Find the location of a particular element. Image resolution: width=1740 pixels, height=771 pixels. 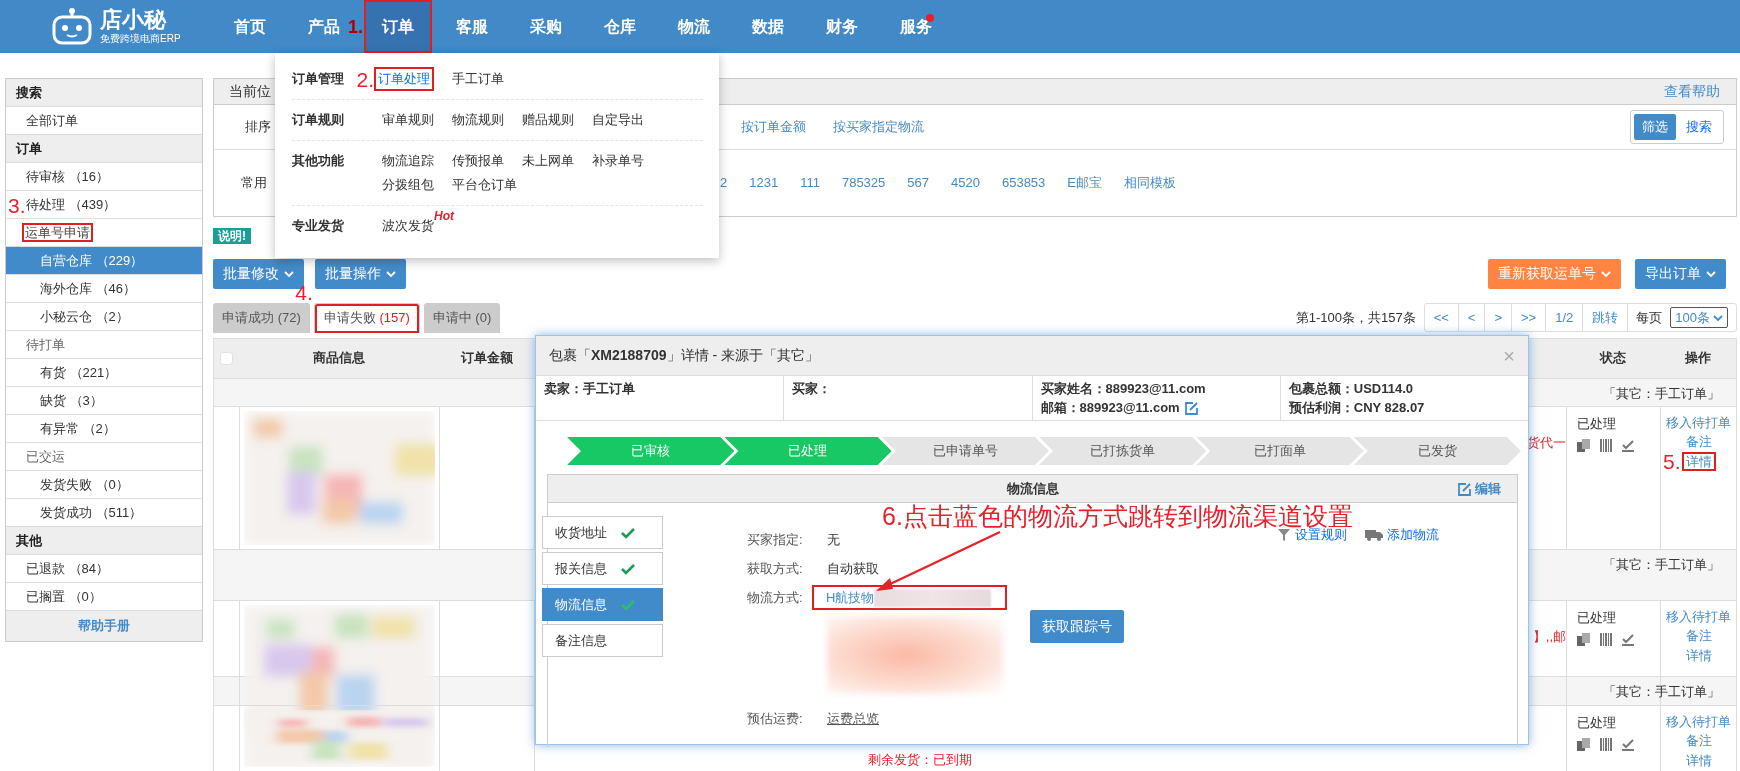

nav-item: 首页 is located at coordinates (250, 26).